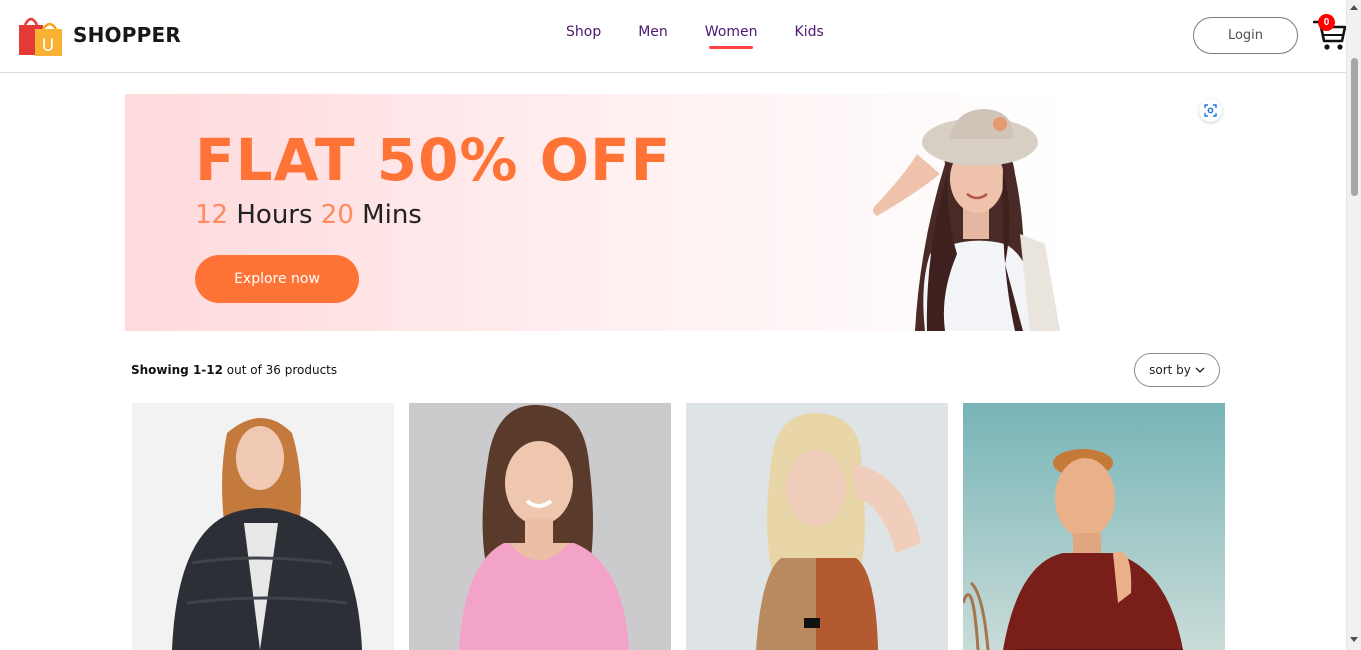 This screenshot has width=1361, height=650. Describe the element at coordinates (985, 212) in the screenshot. I see `hero-model-image` at that location.